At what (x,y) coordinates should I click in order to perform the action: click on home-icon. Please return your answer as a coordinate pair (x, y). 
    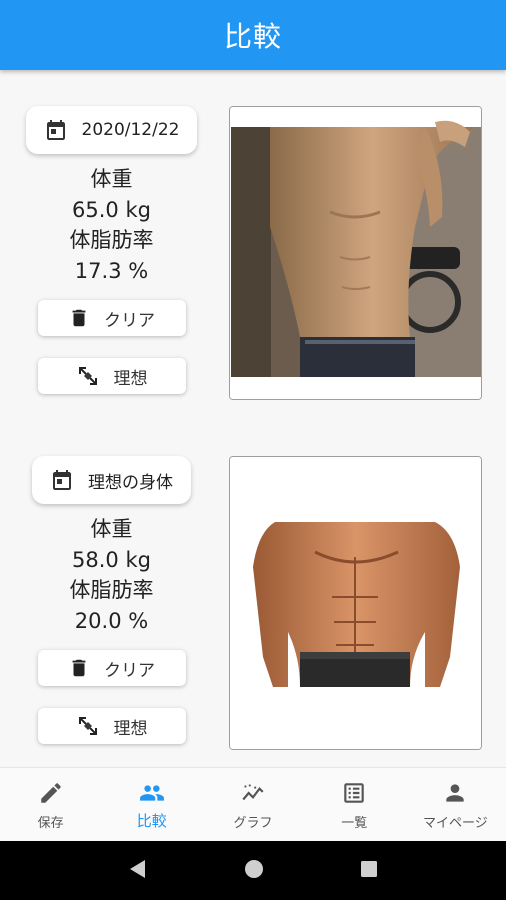
    Looking at the image, I should click on (254, 871).